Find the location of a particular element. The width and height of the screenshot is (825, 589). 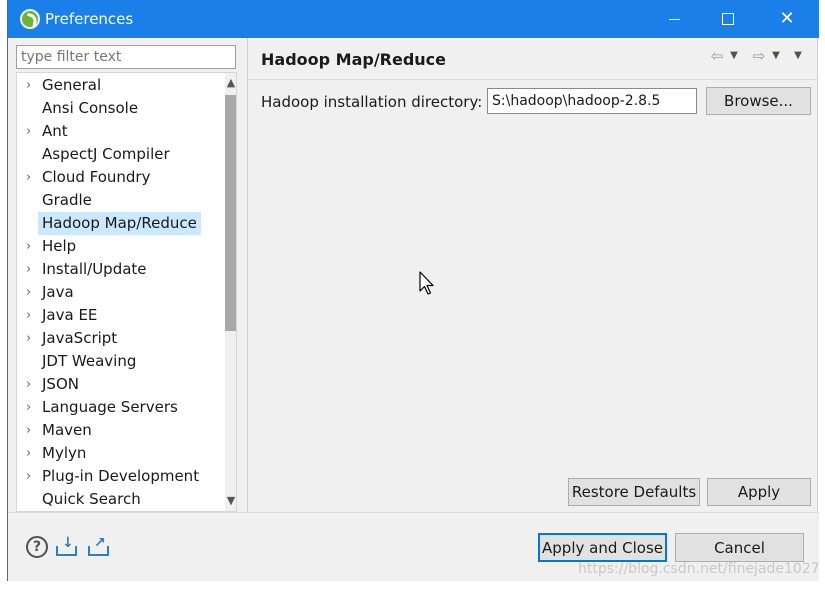

tree-item-label: JSON is located at coordinates (60, 384).